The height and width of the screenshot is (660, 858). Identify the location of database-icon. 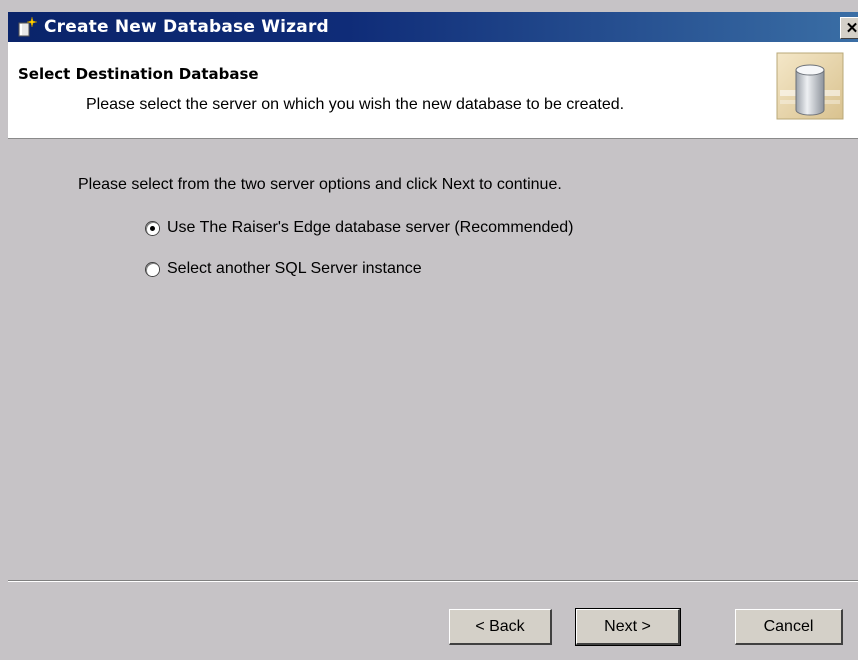
(810, 86).